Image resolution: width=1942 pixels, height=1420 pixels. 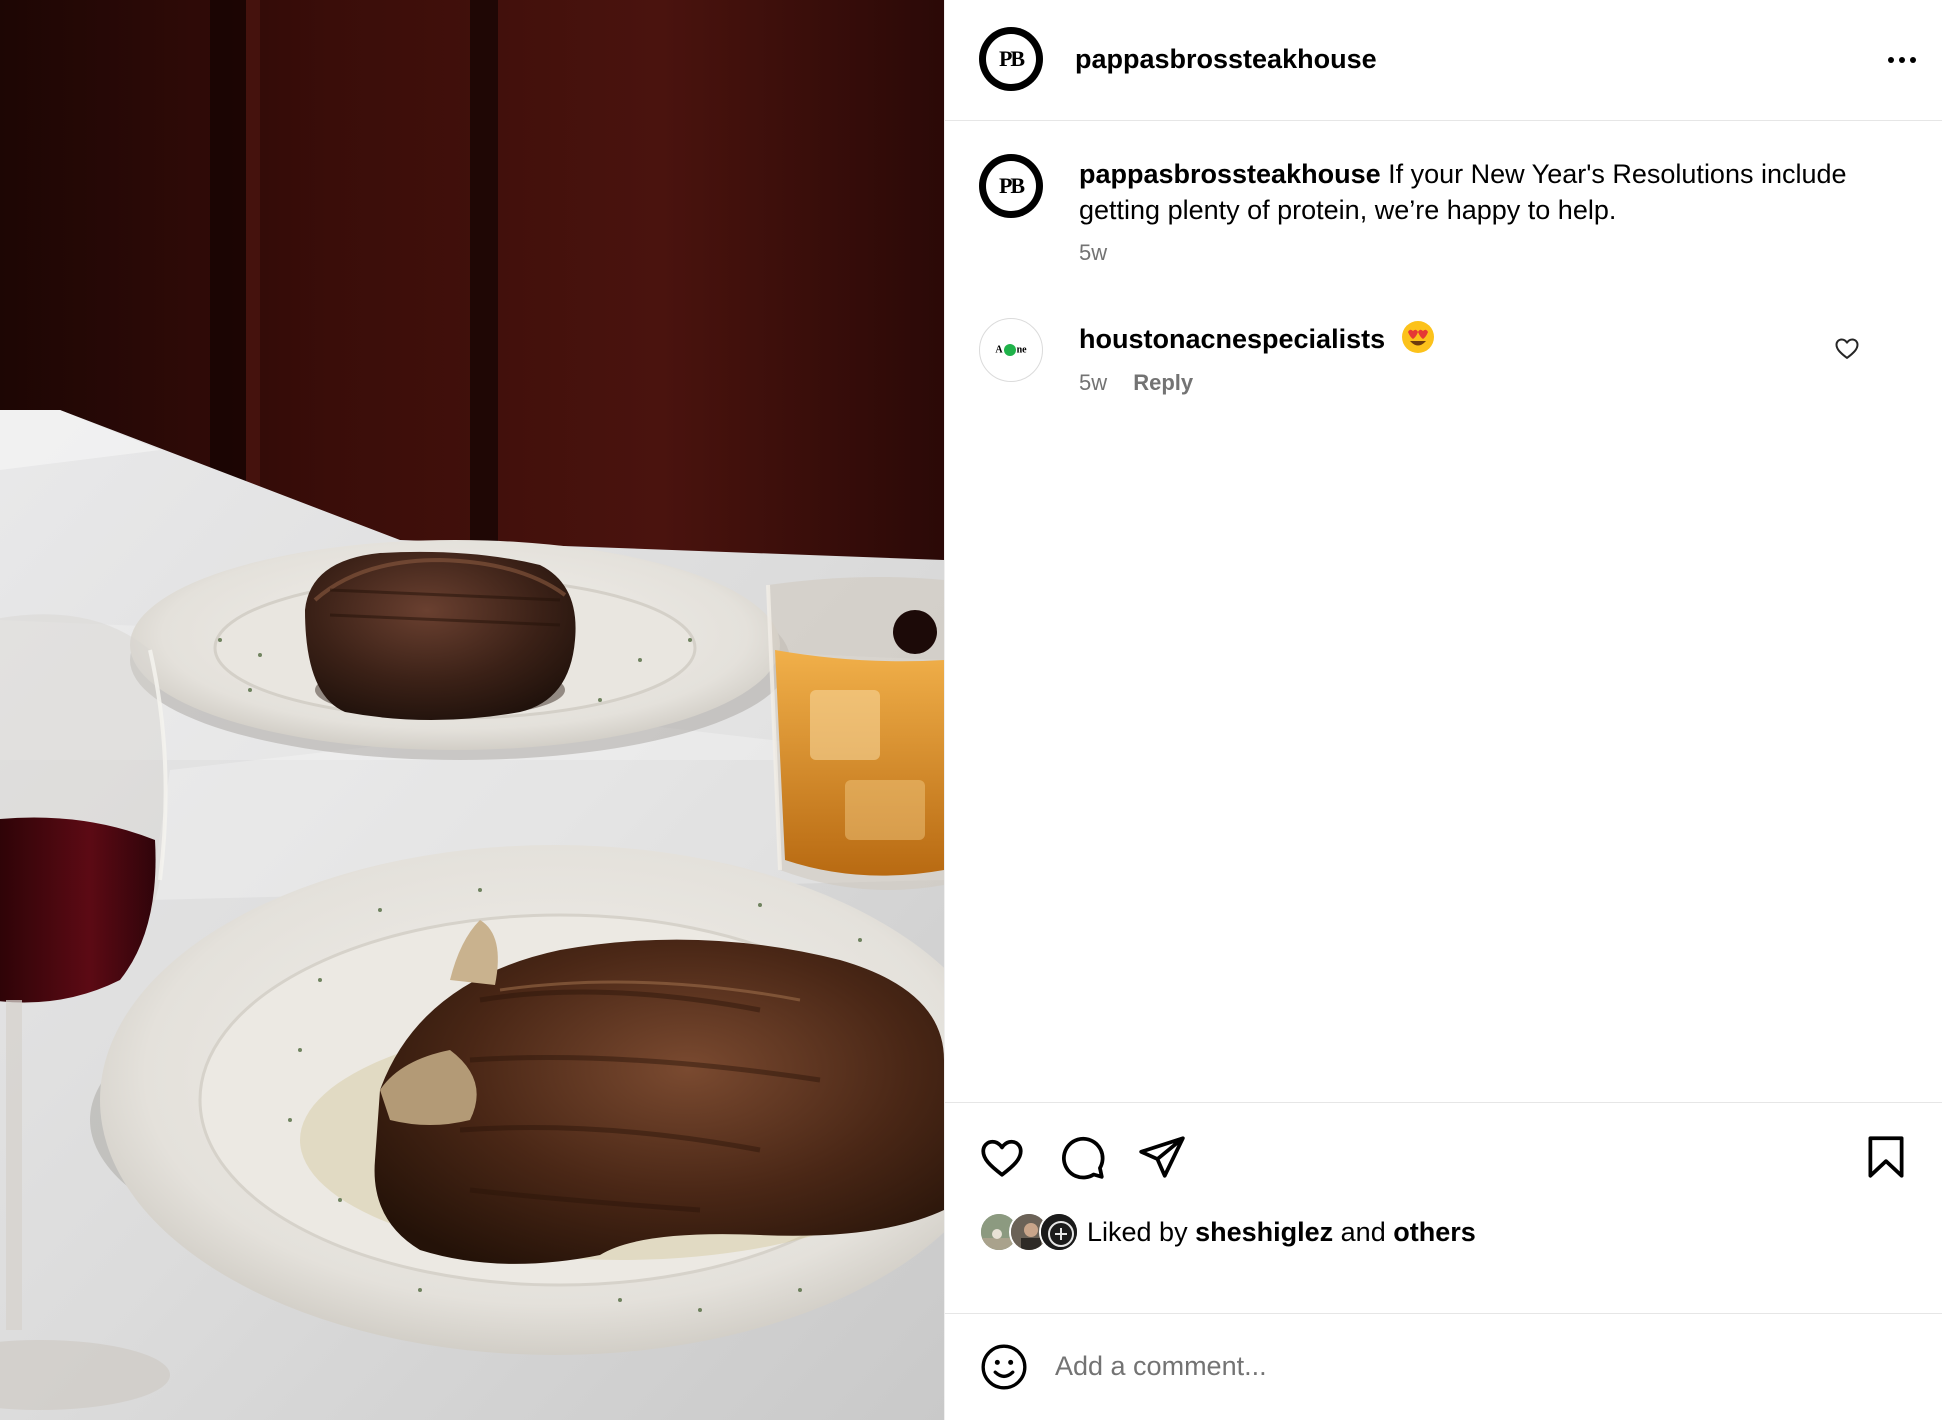 What do you see at coordinates (1093, 382) in the screenshot?
I see `comment-timestamp: 5w` at bounding box center [1093, 382].